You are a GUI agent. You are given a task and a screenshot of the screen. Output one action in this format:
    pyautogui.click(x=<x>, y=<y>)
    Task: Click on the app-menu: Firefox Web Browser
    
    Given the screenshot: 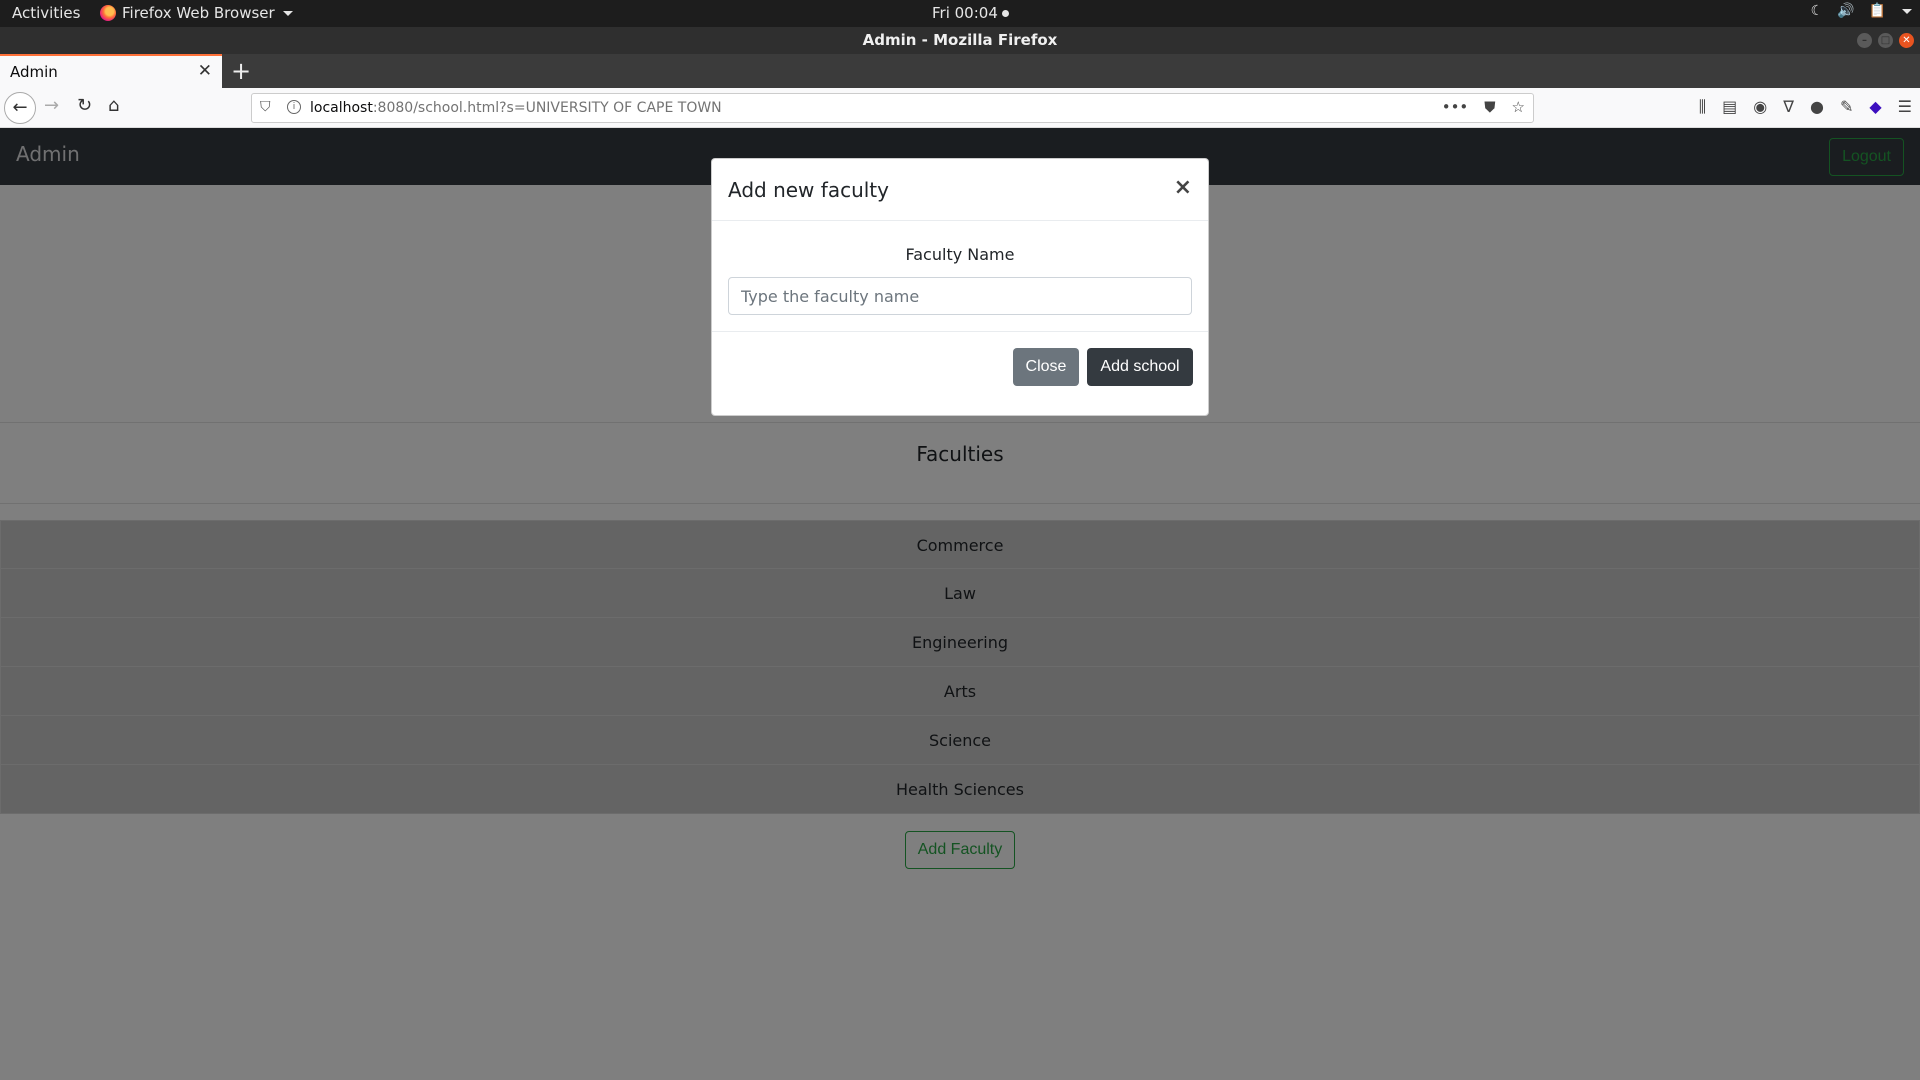 What is the action you would take?
    pyautogui.click(x=196, y=13)
    